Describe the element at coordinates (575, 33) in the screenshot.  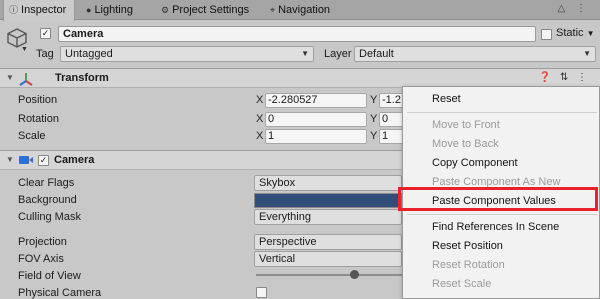
I see `static-label: Static ▼` at that location.